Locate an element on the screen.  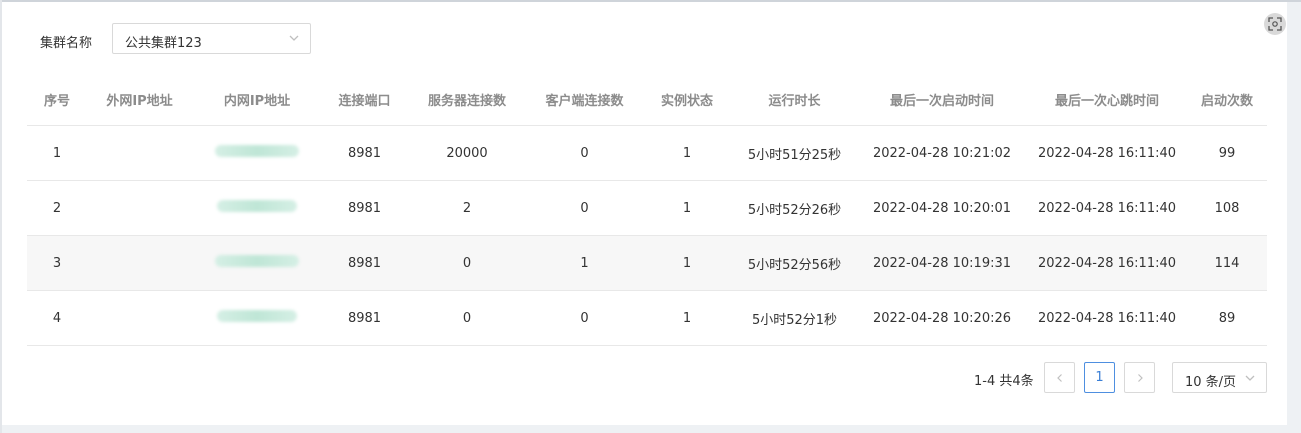
row-index: 1 is located at coordinates (57, 153).